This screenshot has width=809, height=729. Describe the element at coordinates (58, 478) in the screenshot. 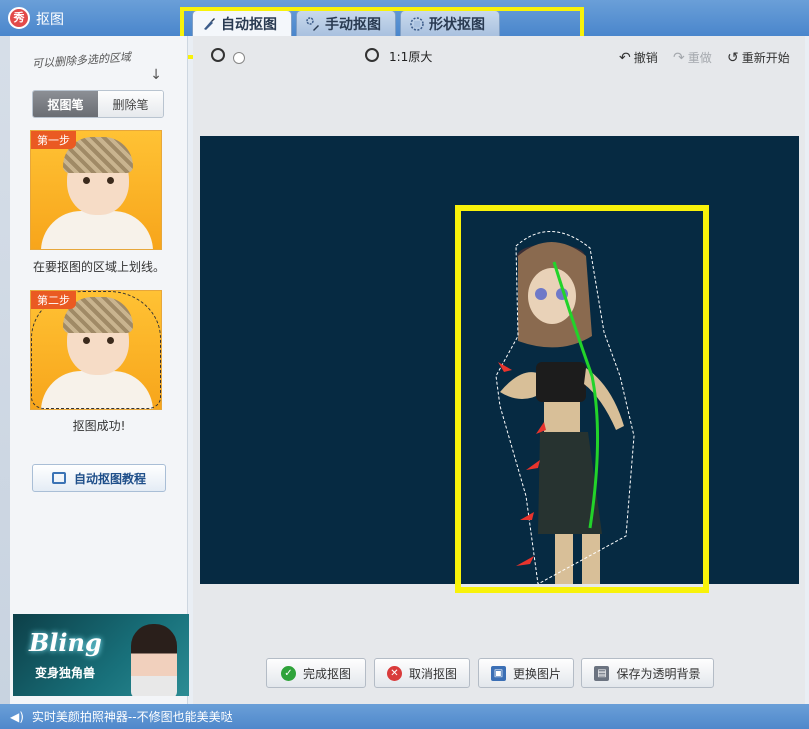

I see `book-icon` at that location.